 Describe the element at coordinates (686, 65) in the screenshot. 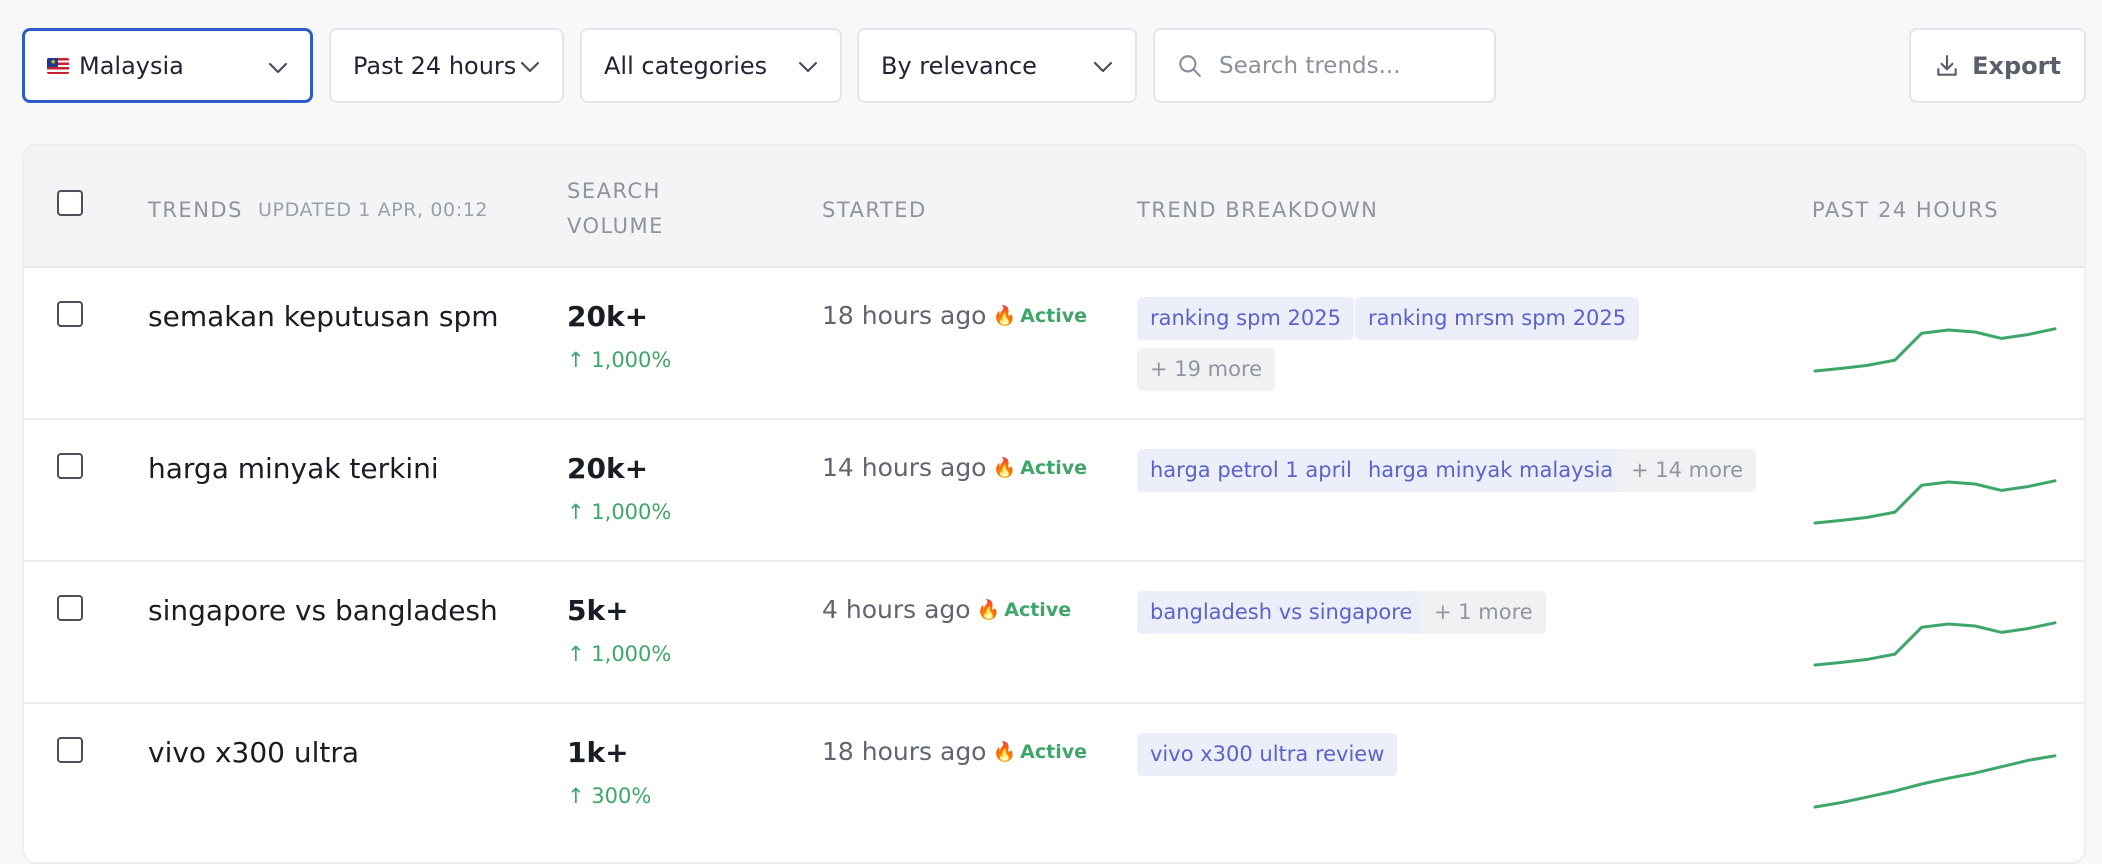

I see `category-select-value: All categories` at that location.